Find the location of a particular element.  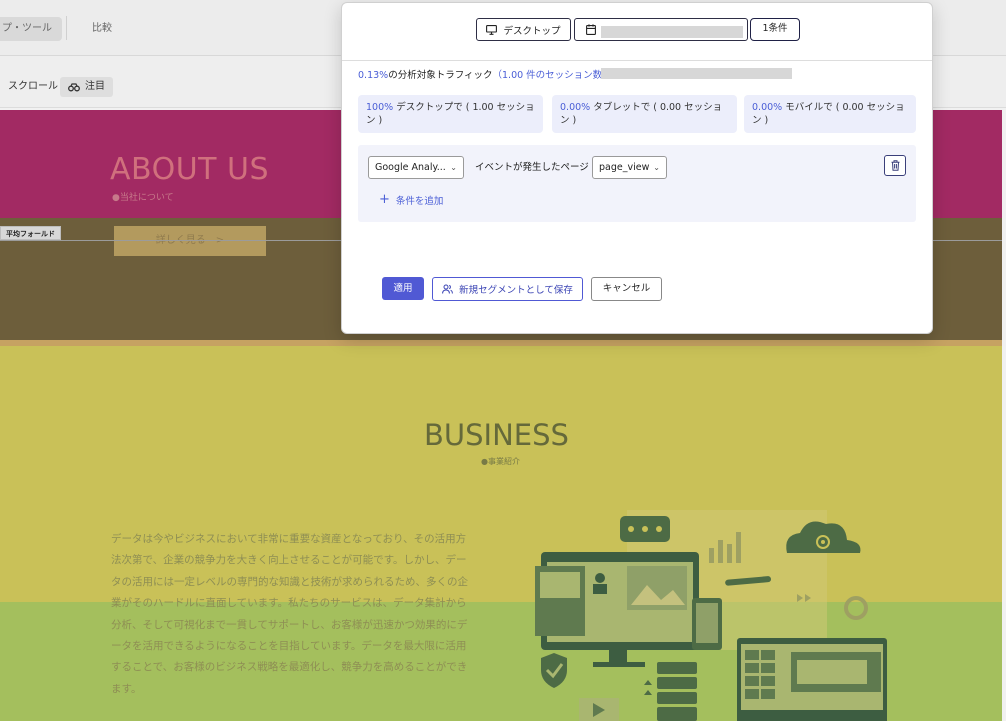

add-condition-label: 条件を追加 is located at coordinates (419, 201).